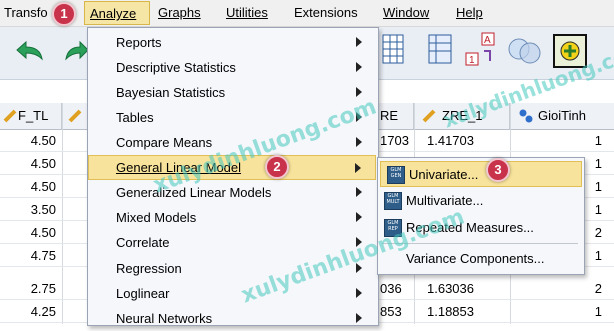  What do you see at coordinates (43, 288) in the screenshot?
I see `cell-f-tl: 2.75` at bounding box center [43, 288].